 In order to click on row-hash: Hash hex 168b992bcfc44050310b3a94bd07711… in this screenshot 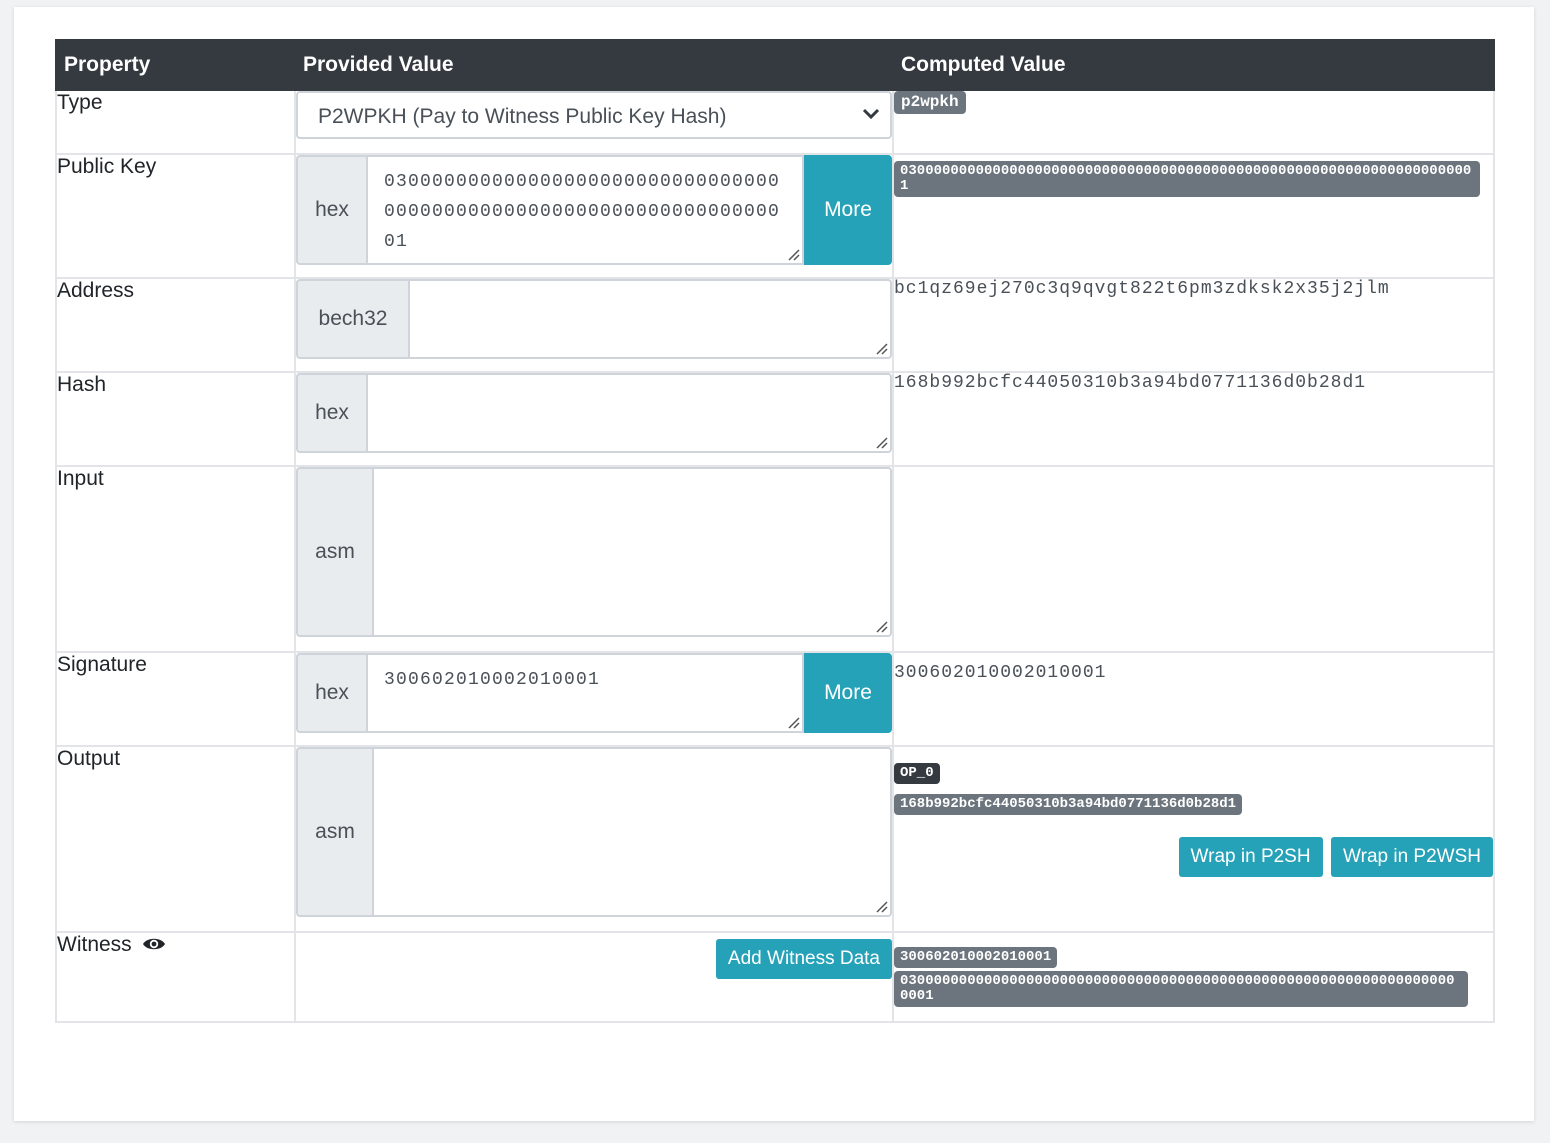, I will do `click(775, 419)`.